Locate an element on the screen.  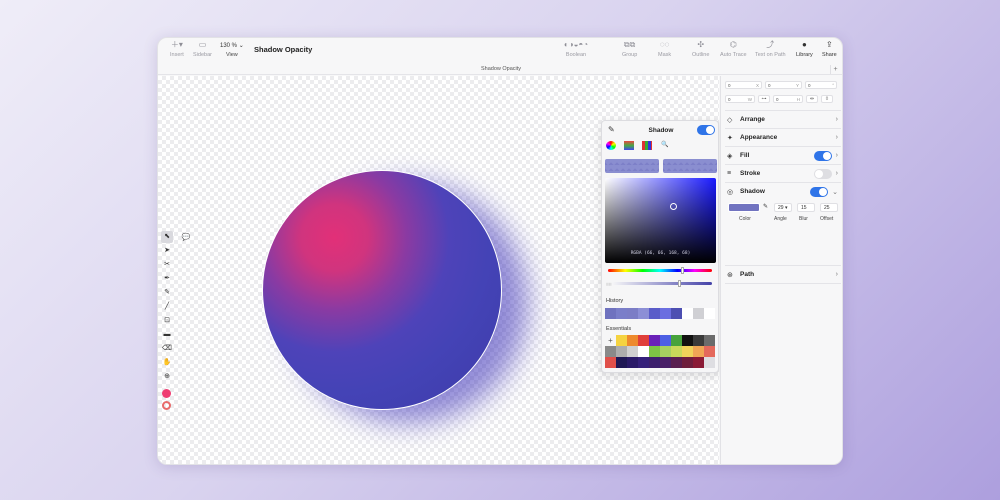
hand-tool-icon: ✋ is located at coordinates (167, 363).